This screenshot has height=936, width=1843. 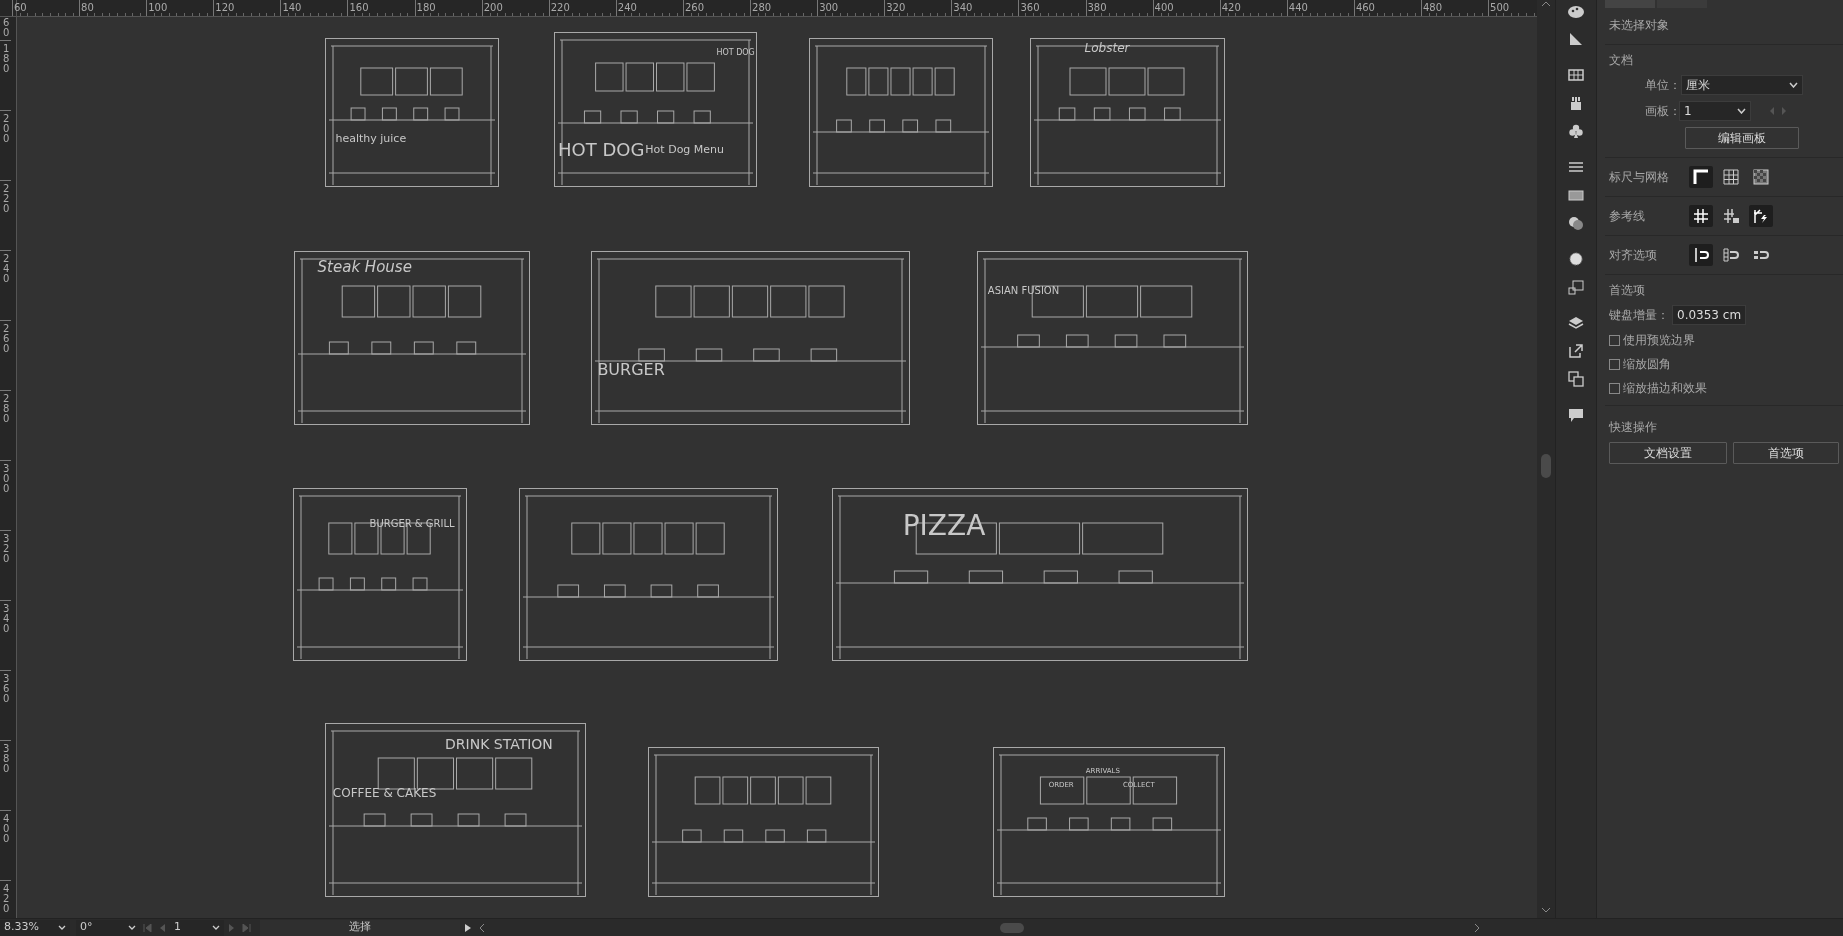 What do you see at coordinates (1761, 216) in the screenshot?
I see `smart-guides-icon` at bounding box center [1761, 216].